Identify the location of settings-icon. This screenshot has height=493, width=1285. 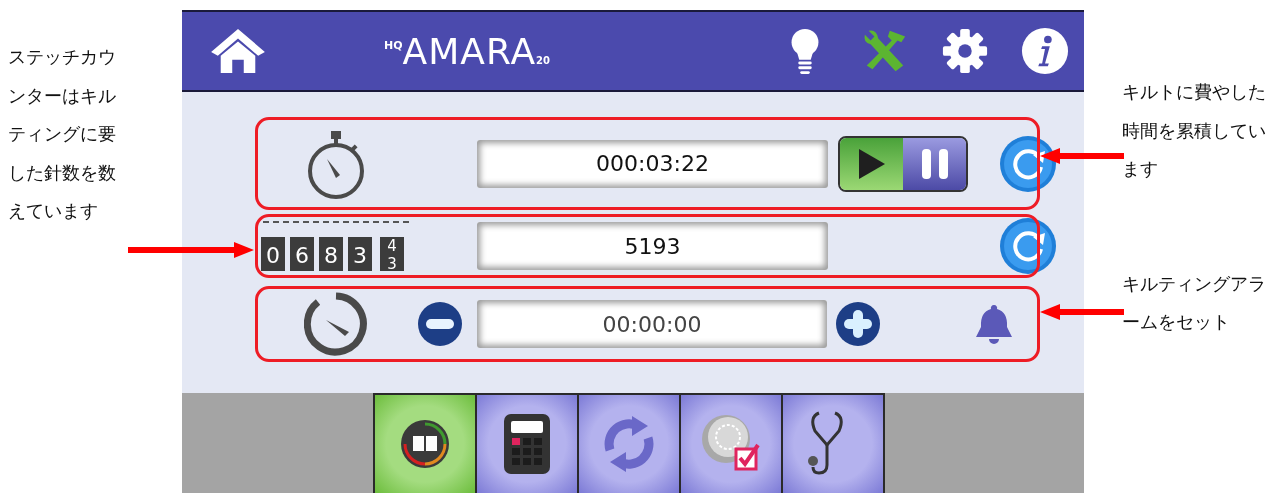
(965, 51).